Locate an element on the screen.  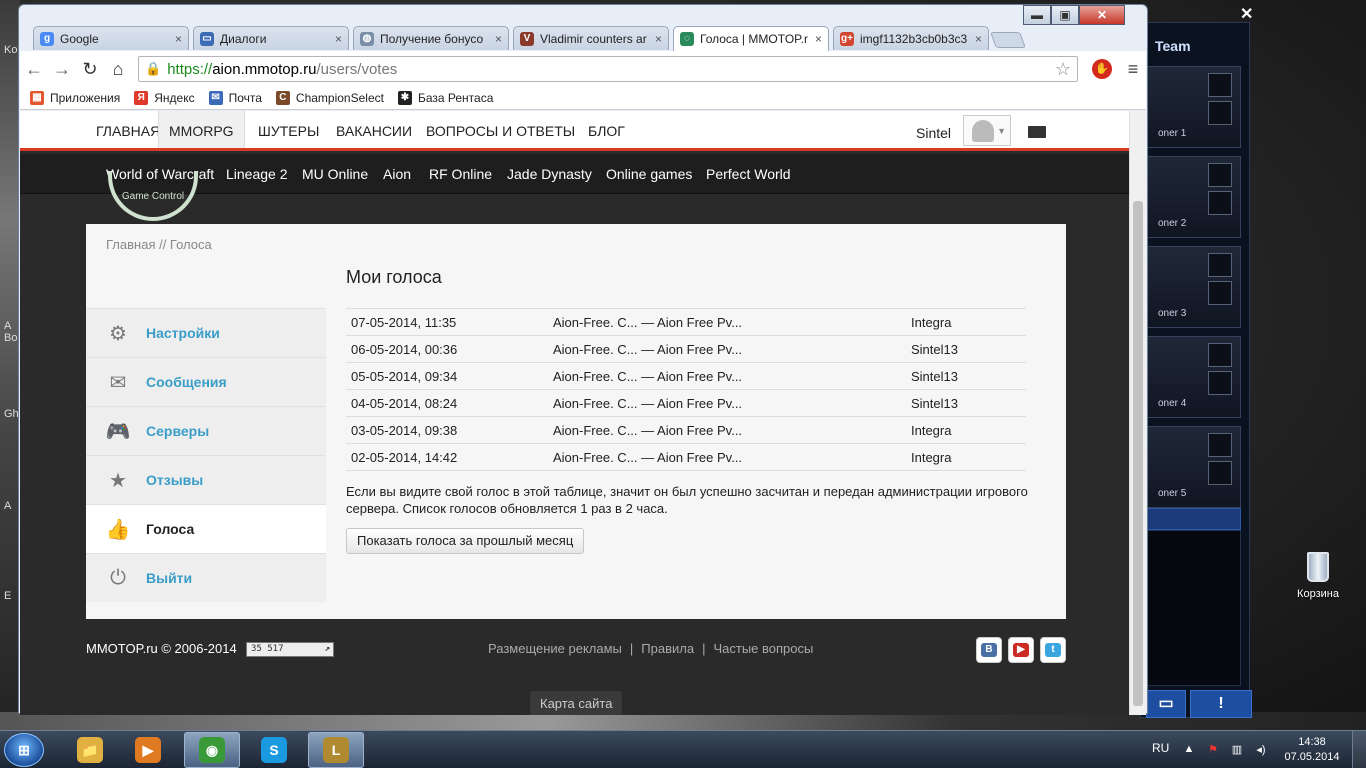
game-nav-item: Online games is located at coordinates (649, 174).